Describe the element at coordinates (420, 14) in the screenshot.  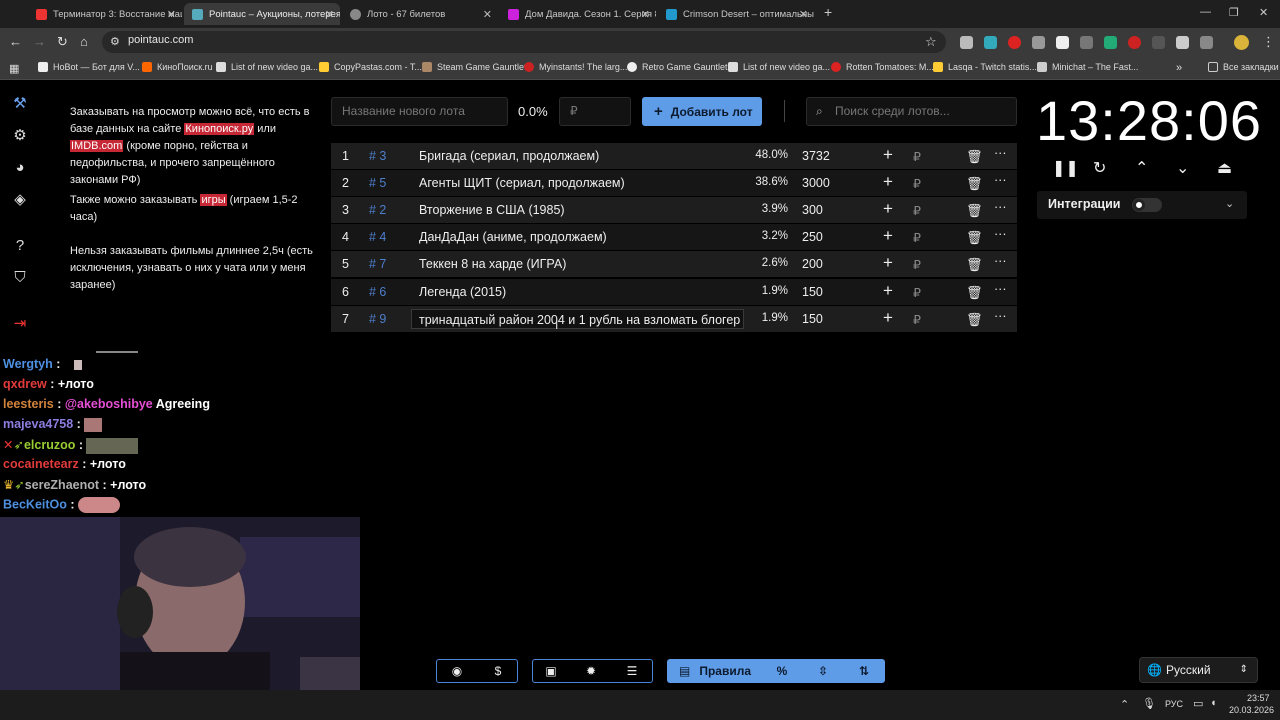
I see `browser-tab: Лото - 67 билетов ✕` at that location.